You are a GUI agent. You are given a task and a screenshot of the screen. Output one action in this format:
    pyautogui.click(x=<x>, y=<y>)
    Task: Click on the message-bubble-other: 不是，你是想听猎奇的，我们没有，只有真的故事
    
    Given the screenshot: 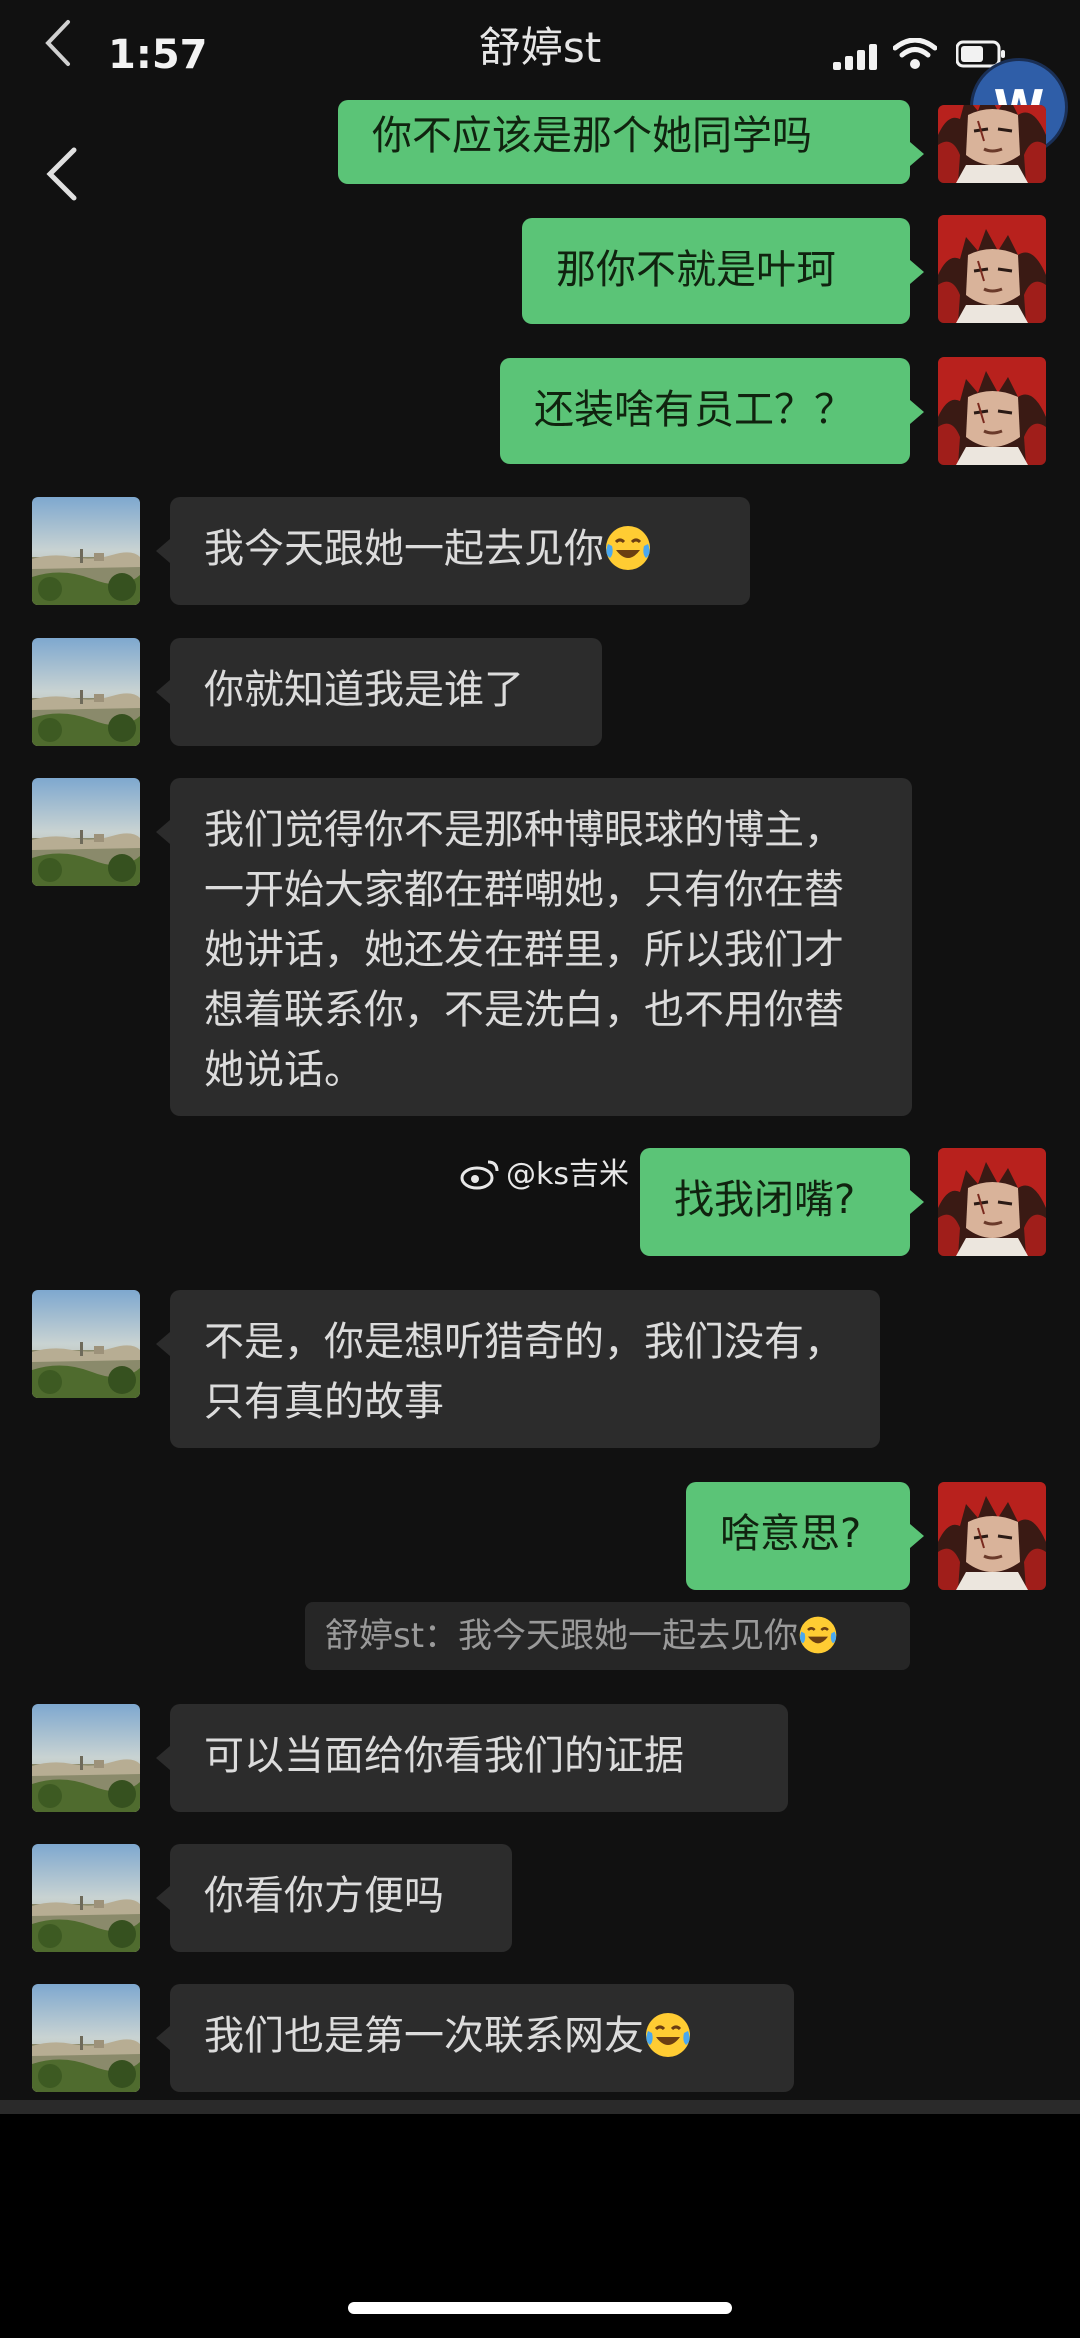 What is the action you would take?
    pyautogui.click(x=518, y=1369)
    